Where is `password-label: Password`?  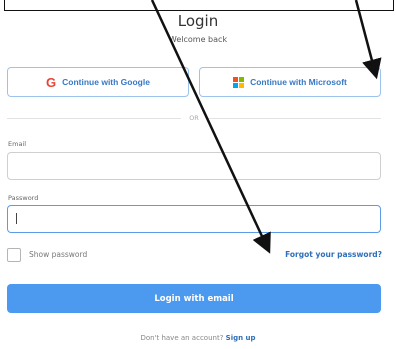 password-label: Password is located at coordinates (23, 198).